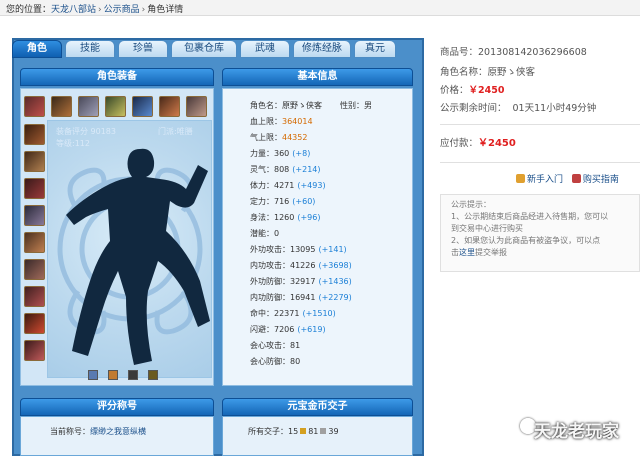 This screenshot has width=640, height=456. I want to click on stat-bonus: (+1436), so click(335, 281).